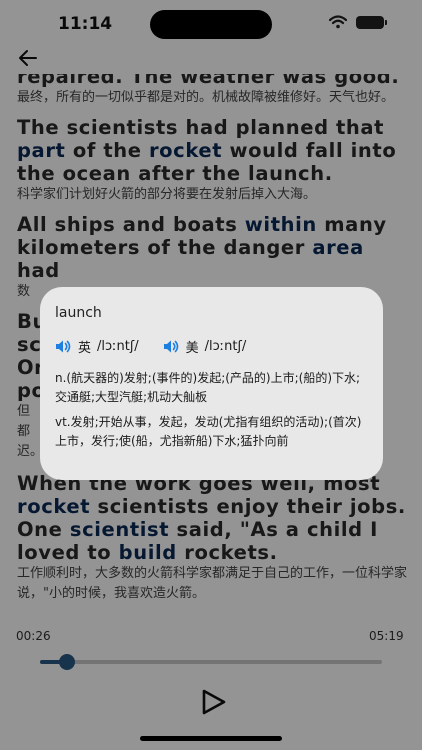  I want to click on uk-ipa: /lɔːntʃ/, so click(118, 346).